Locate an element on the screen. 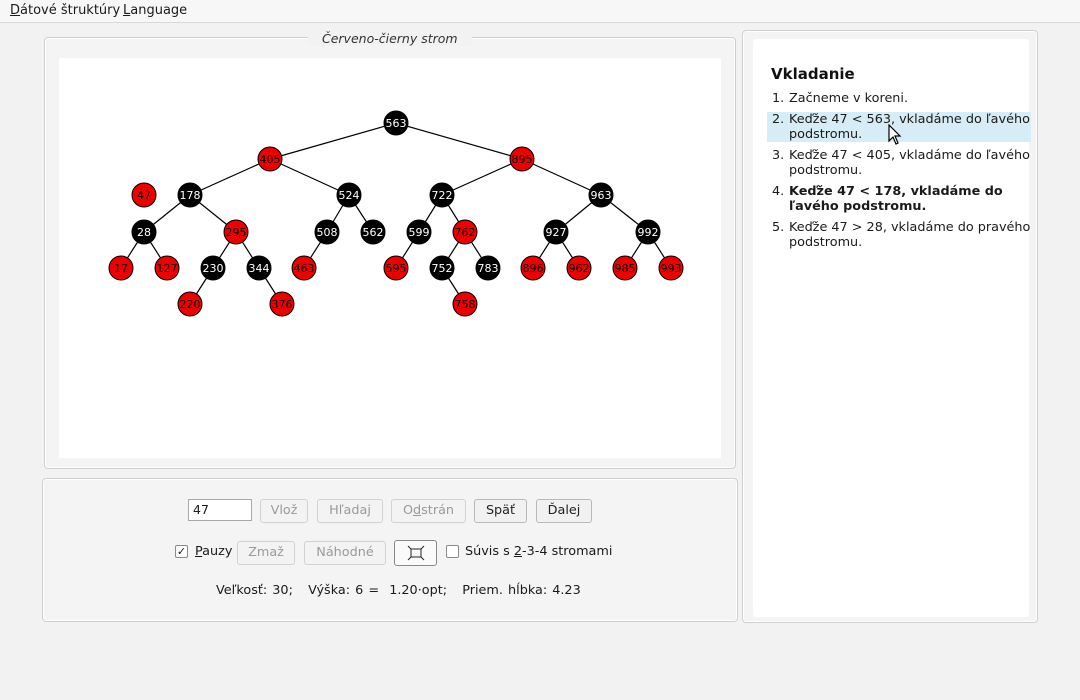 Image resolution: width=1080 pixels, height=700 pixels. tree-node-895: 895 is located at coordinates (522, 159).